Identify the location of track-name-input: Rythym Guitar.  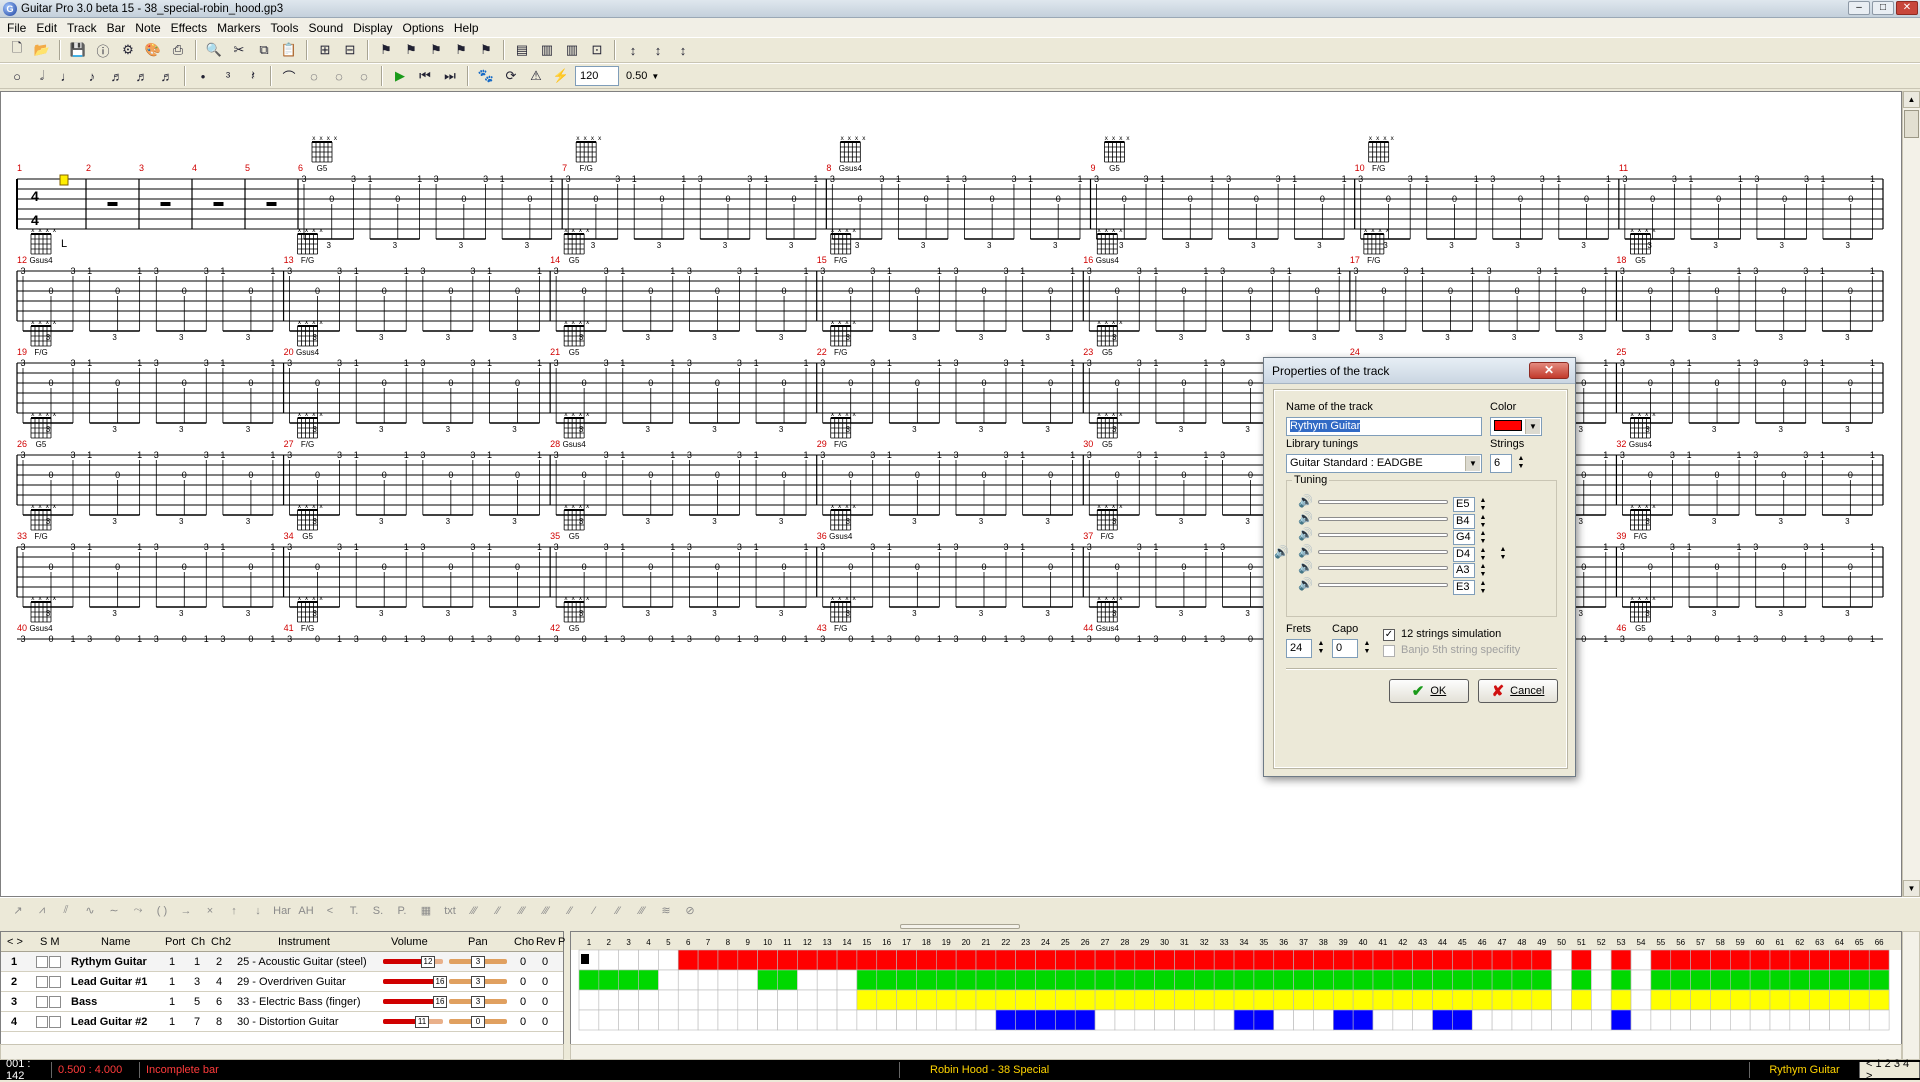
(1384, 426).